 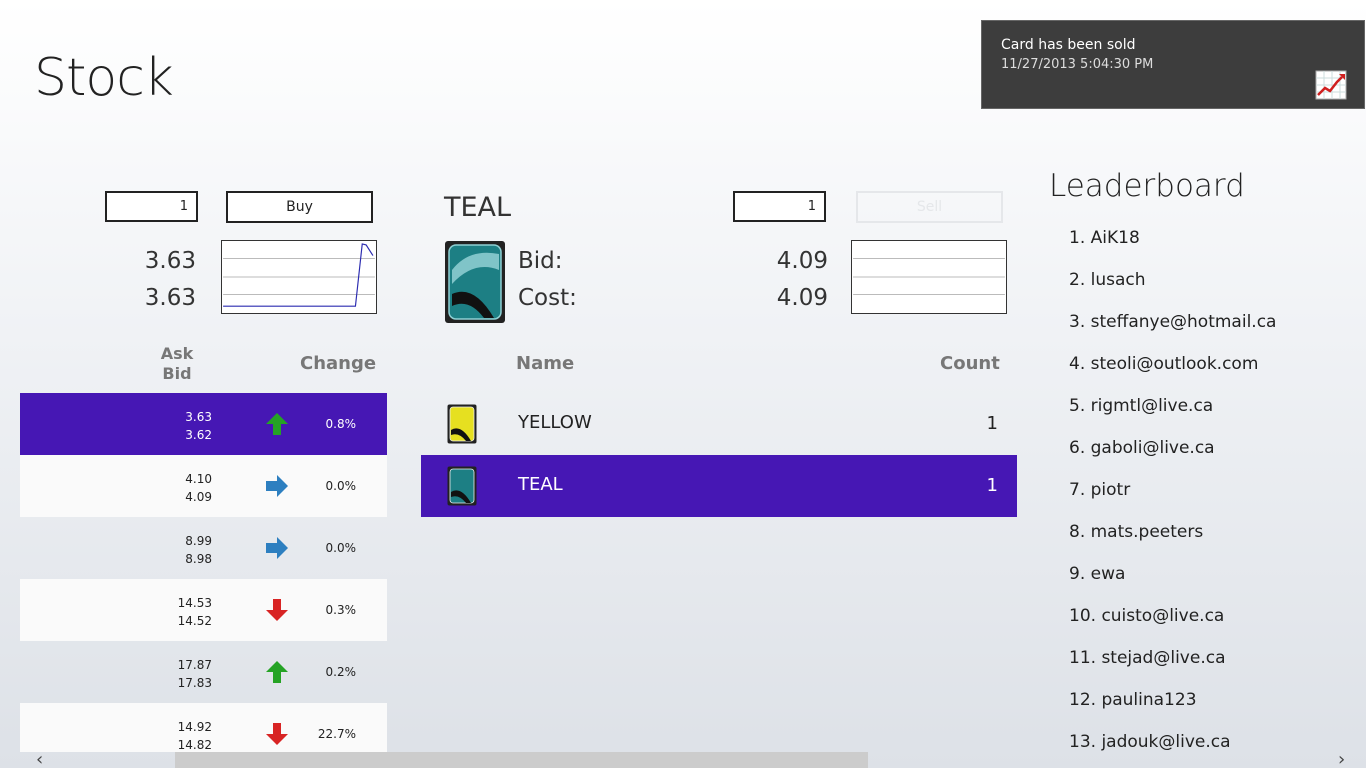 I want to click on ask-value: 17.87, so click(x=194, y=665).